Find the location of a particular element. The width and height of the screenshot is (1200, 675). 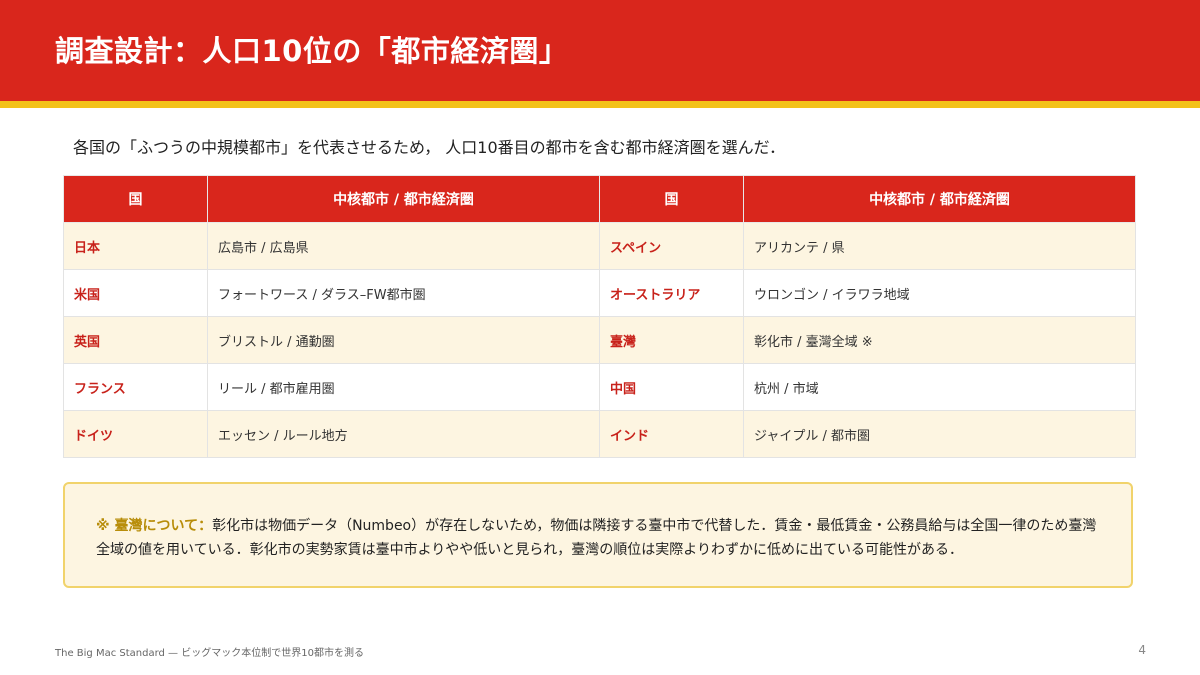

column-header-metro-left: 中核都市 / 都市経済圏 is located at coordinates (403, 199).